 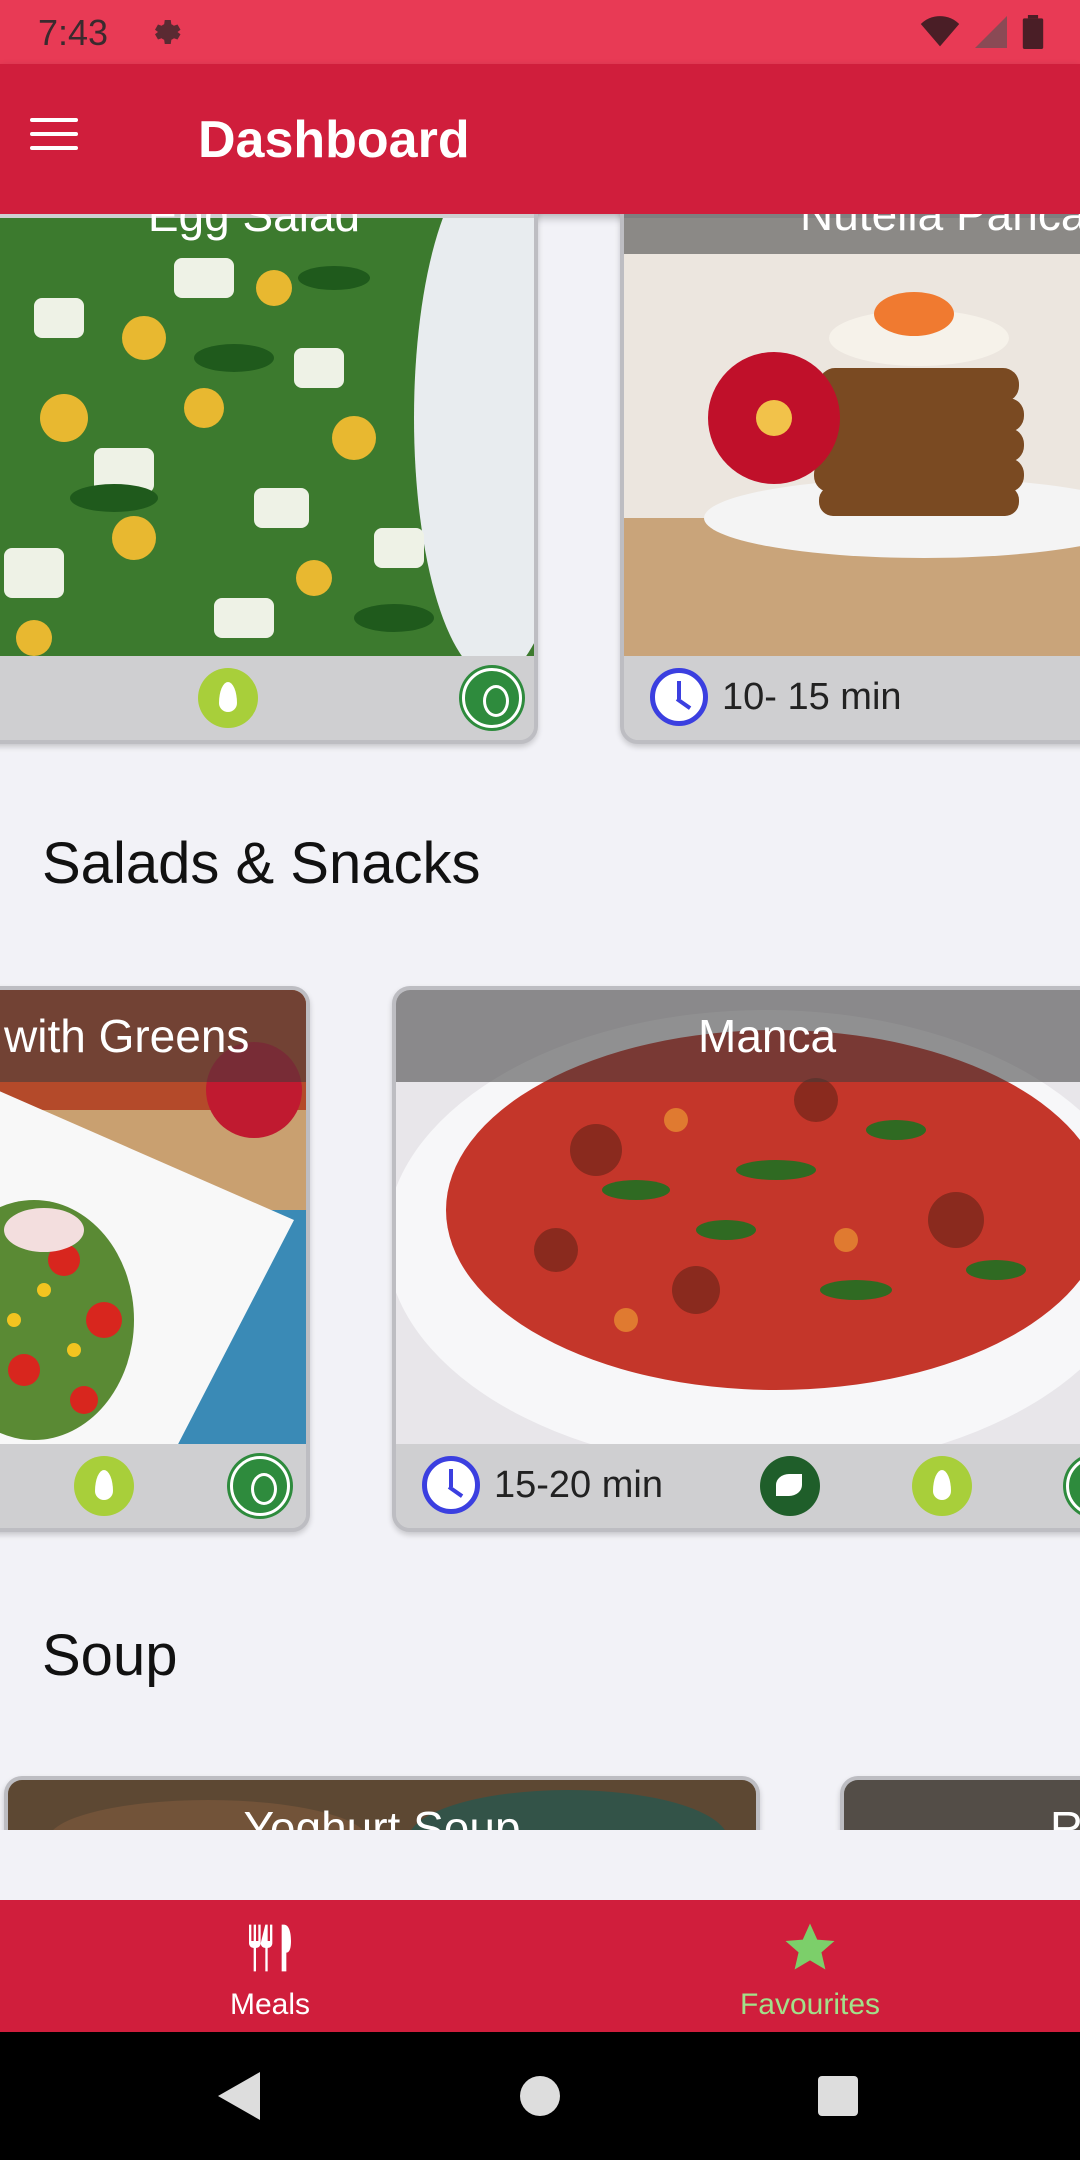 I want to click on tab-meals-label: Meals, so click(x=270, y=2004).